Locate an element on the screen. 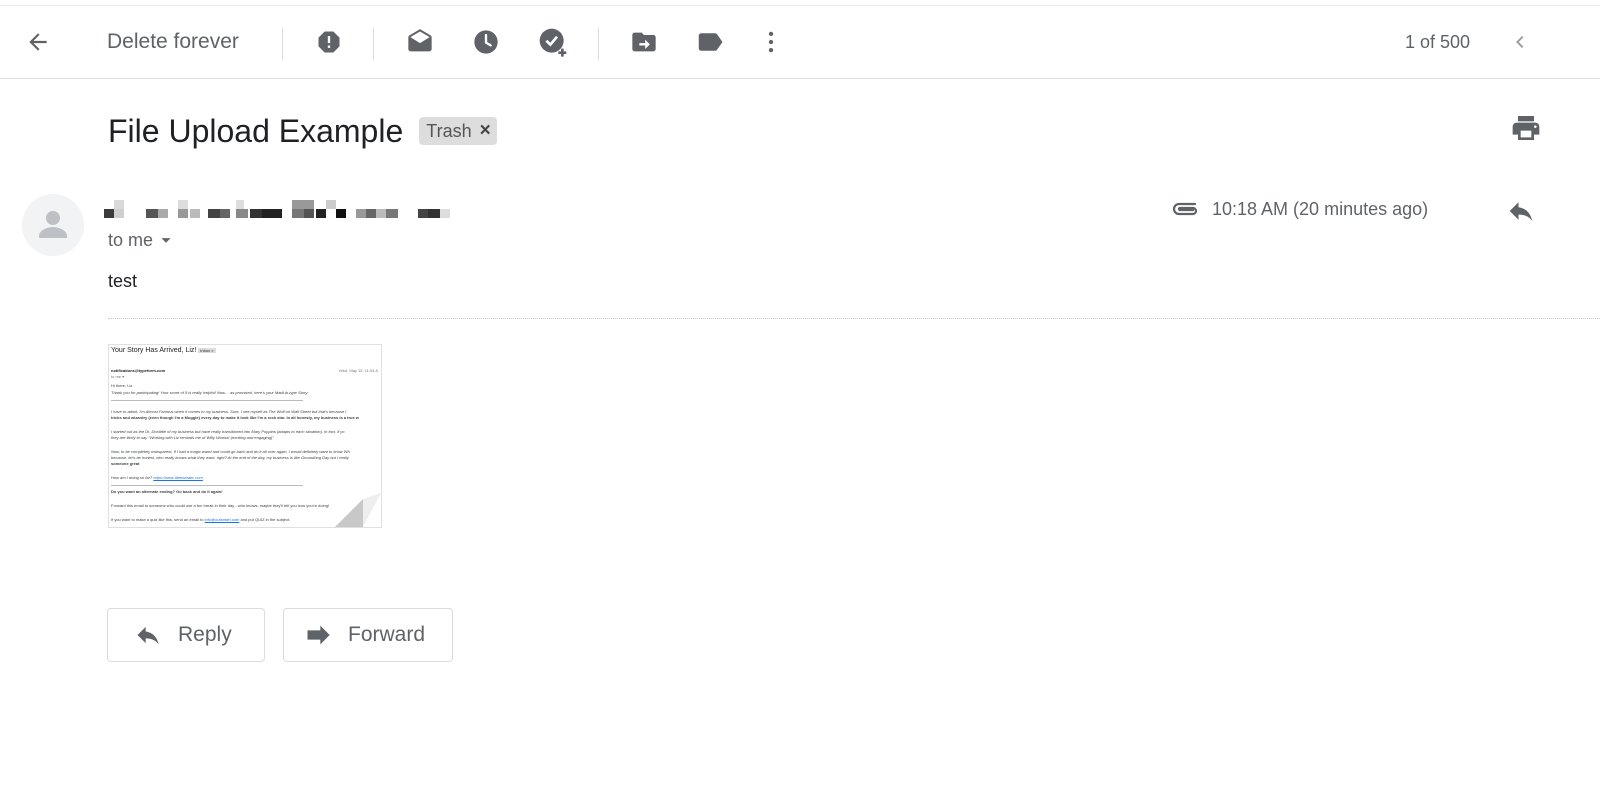 This screenshot has width=1600, height=809. label-chip-text: Trash is located at coordinates (449, 130).